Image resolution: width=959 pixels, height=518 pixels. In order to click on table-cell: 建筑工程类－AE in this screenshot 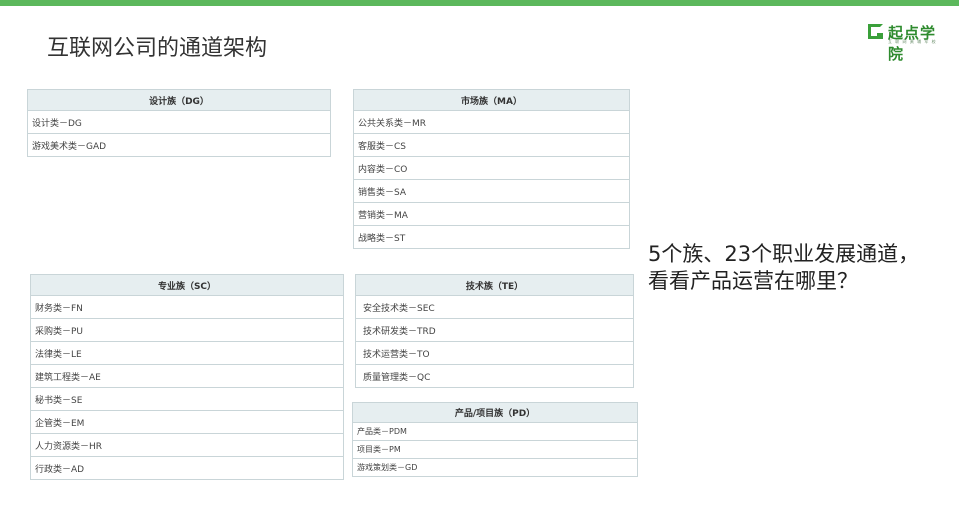, I will do `click(187, 376)`.